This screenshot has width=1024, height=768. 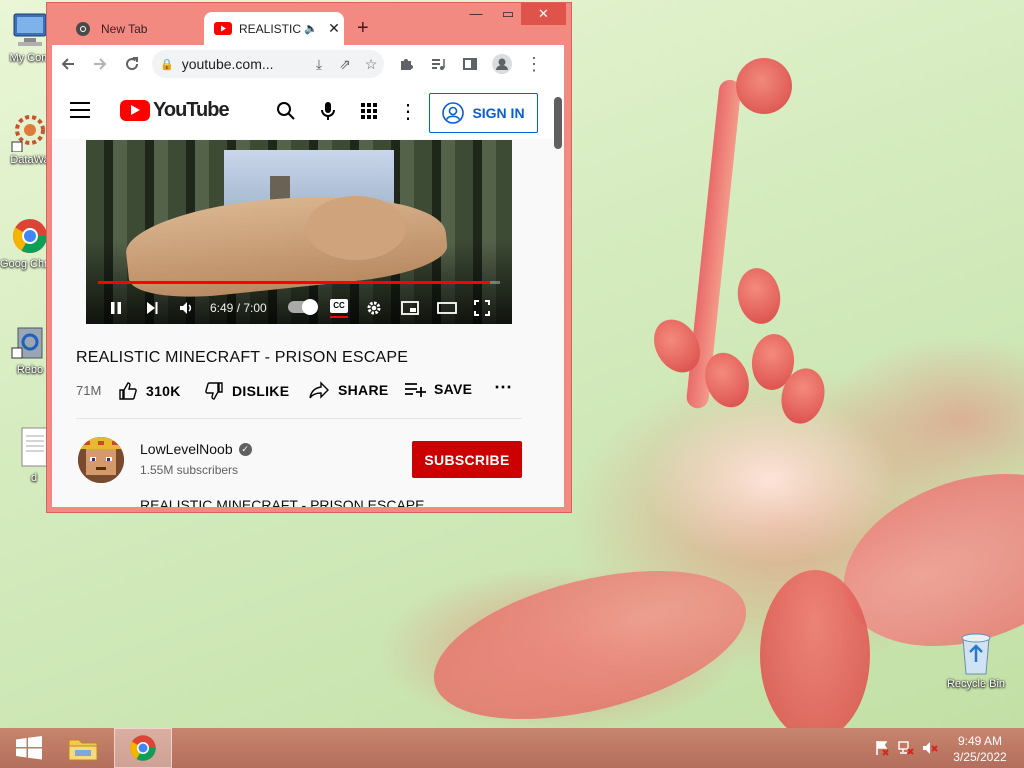 I want to click on divider, so click(x=299, y=418).